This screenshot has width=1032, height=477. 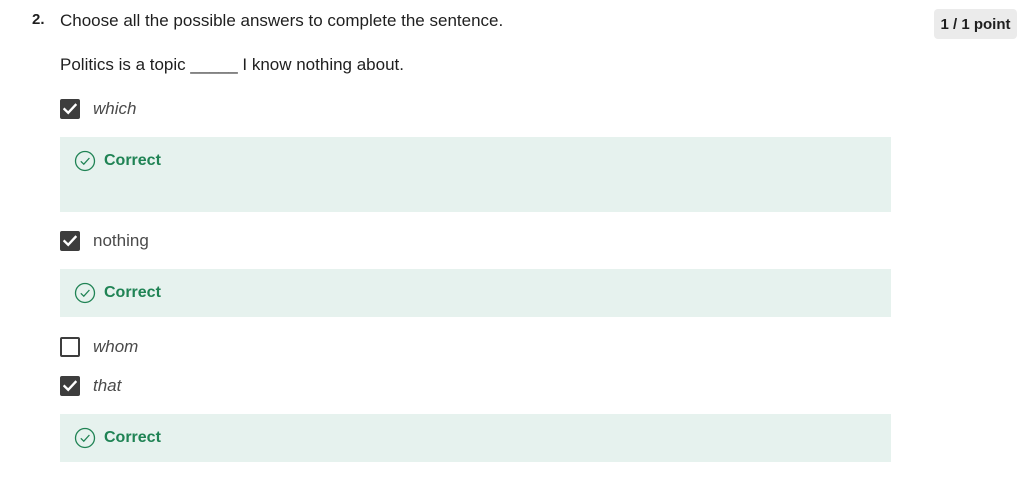 What do you see at coordinates (121, 240) in the screenshot?
I see `option-label: nothing` at bounding box center [121, 240].